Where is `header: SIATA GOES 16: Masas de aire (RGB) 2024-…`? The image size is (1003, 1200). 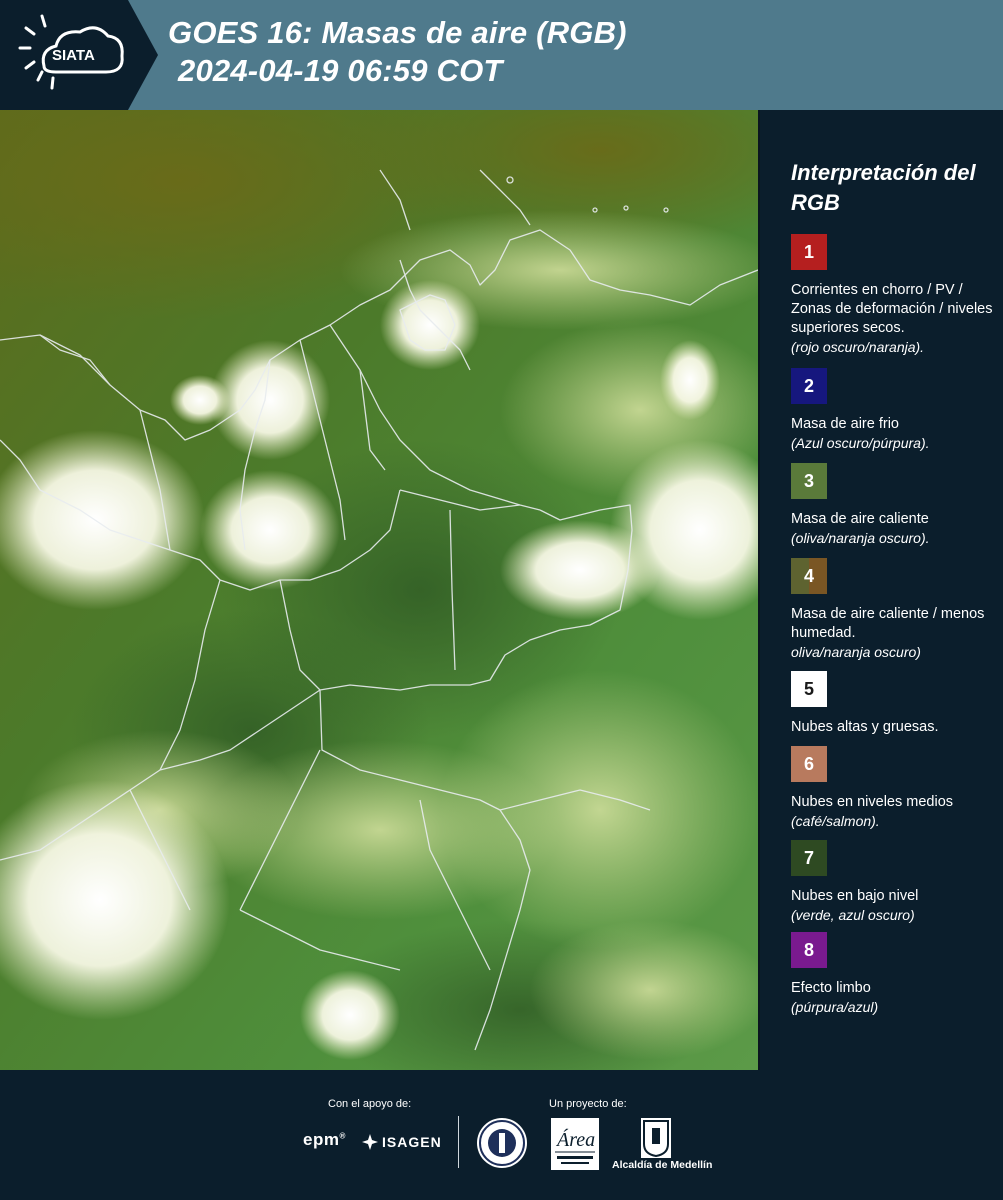
header: SIATA GOES 16: Masas de aire (RGB) 2024-… is located at coordinates (501, 55).